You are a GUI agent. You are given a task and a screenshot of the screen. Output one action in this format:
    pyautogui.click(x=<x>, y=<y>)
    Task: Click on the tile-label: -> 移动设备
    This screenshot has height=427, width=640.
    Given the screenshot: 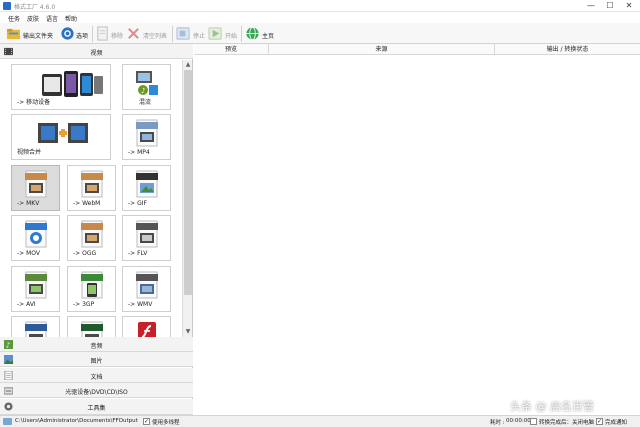 What is the action you would take?
    pyautogui.click(x=34, y=102)
    